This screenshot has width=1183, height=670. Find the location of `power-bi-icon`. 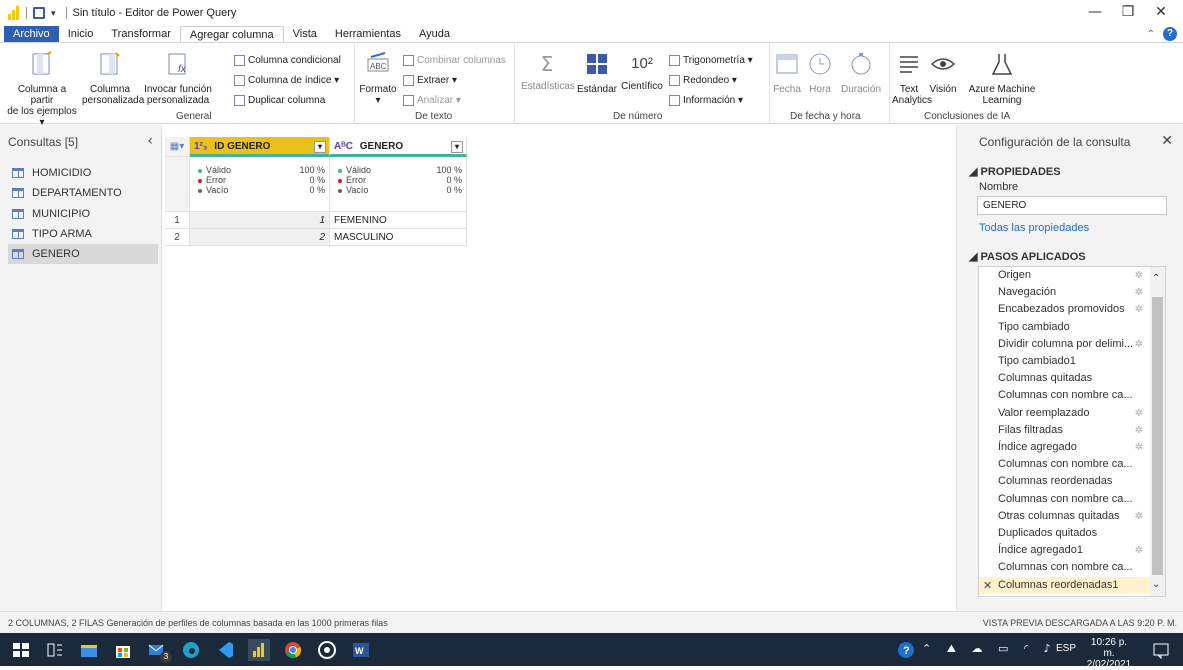

power-bi-icon is located at coordinates (259, 650).